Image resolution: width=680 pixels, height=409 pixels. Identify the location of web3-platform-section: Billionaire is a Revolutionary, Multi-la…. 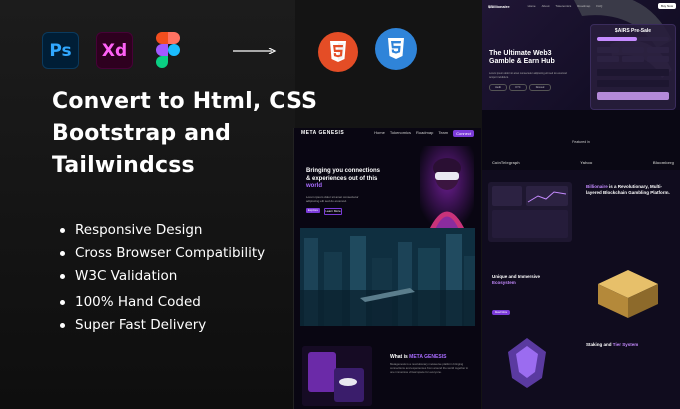
(581, 215).